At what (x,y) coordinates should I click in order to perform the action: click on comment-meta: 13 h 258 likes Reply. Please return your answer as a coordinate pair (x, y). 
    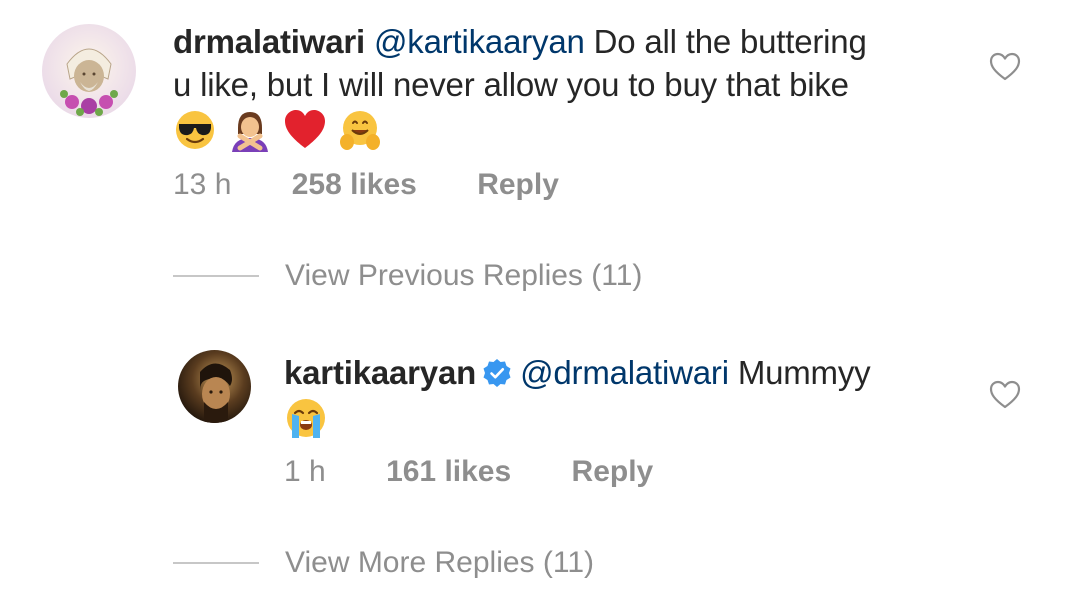
    Looking at the image, I should click on (366, 185).